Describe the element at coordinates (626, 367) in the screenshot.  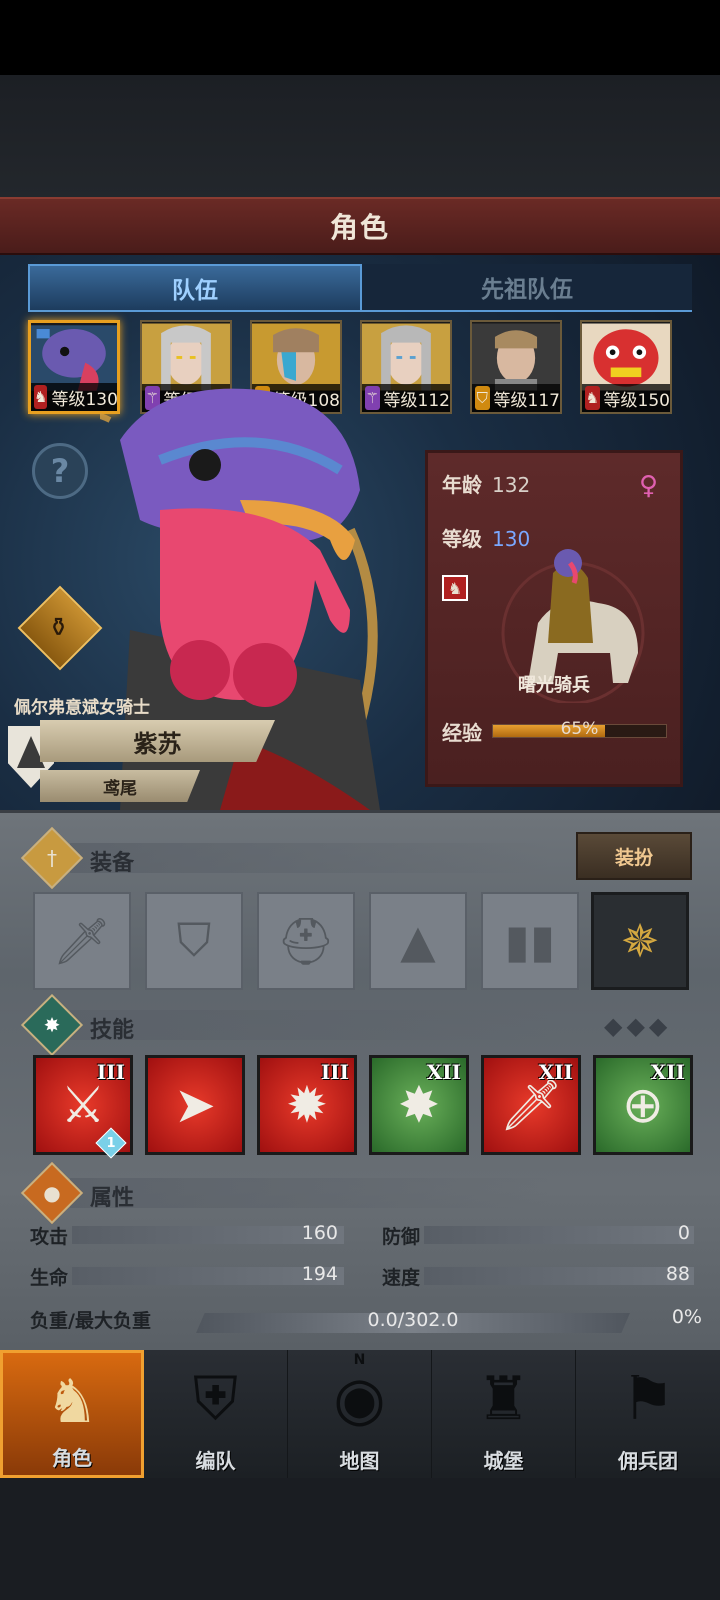
I see `roster-member: ♞ 等级150` at that location.